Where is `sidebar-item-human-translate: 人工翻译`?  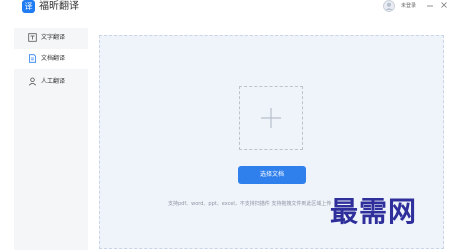 sidebar-item-human-translate: 人工翻译 is located at coordinates (51, 82).